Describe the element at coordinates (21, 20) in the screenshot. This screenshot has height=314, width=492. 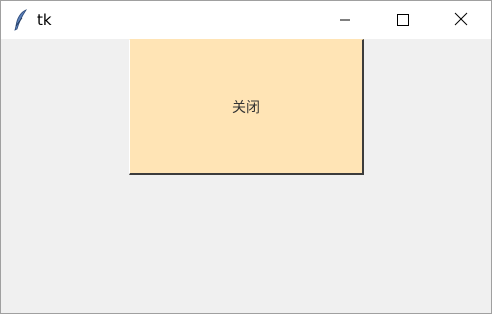
I see `feather-icon` at that location.